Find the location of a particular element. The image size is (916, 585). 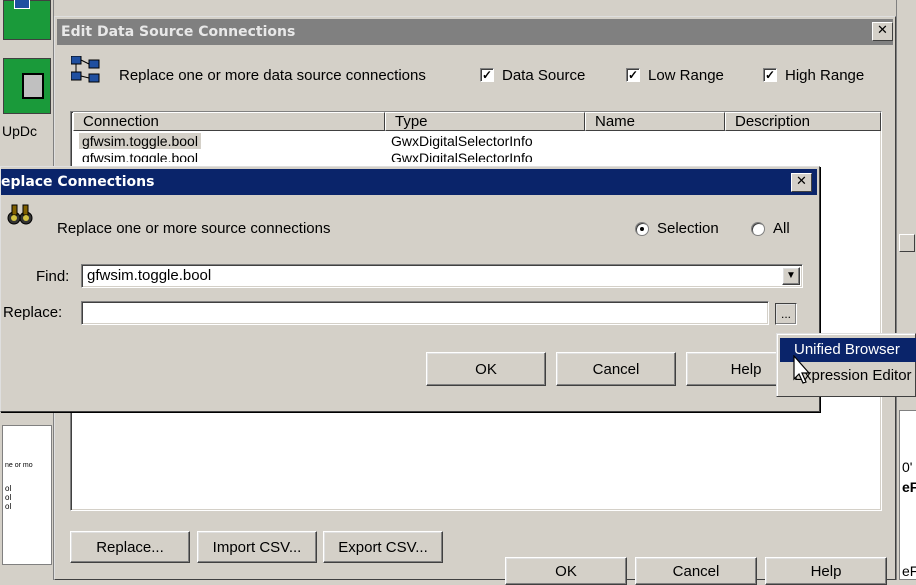

find-label: Find: is located at coordinates (53, 276).